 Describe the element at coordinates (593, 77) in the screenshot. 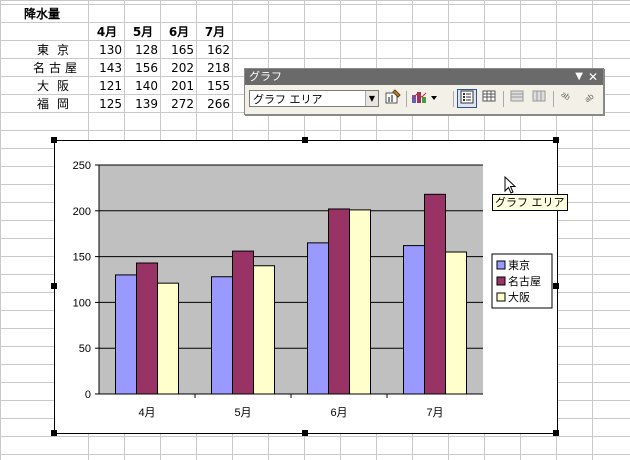

I see `close-icon: ✕` at that location.